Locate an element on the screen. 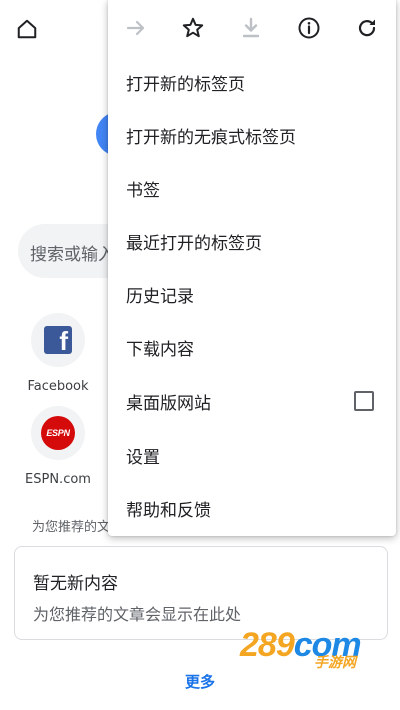 This screenshot has width=400, height=710. forward-icon is located at coordinates (135, 28).